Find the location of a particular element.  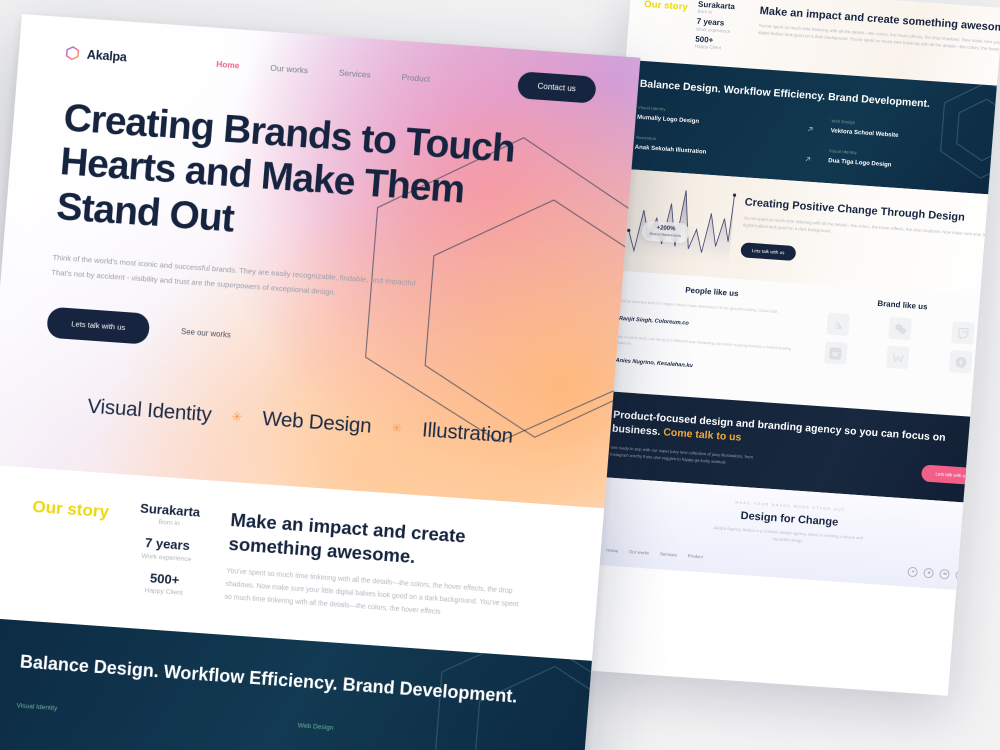

stat-item: 500+ Happy Client is located at coordinates (164, 583).